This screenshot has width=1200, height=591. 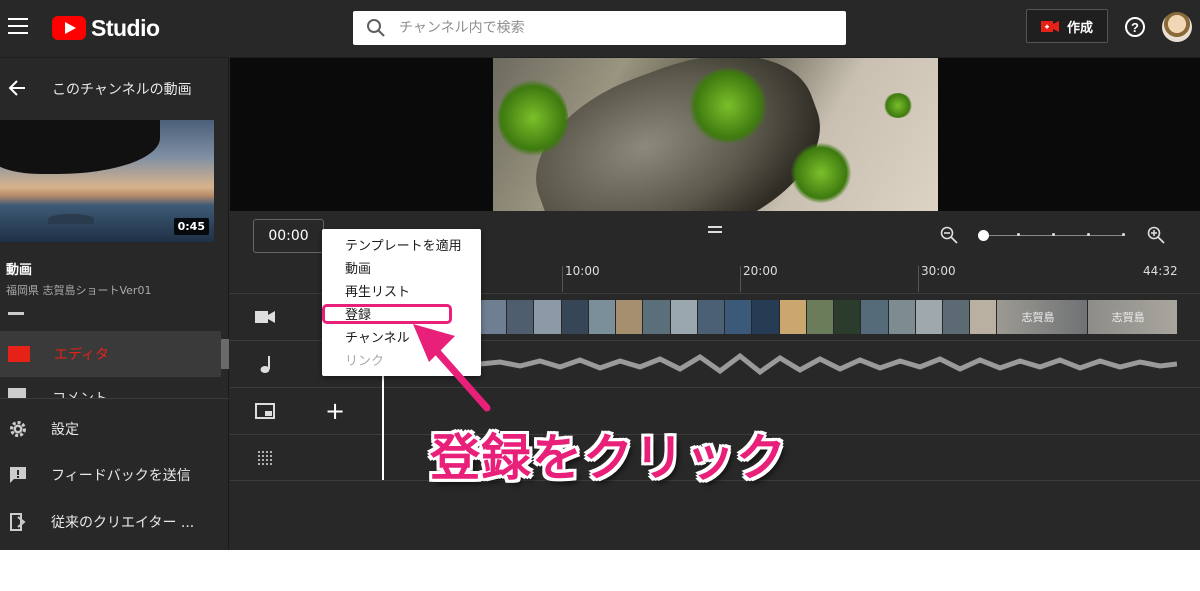 I want to click on annotation-arrow, so click(x=452, y=368).